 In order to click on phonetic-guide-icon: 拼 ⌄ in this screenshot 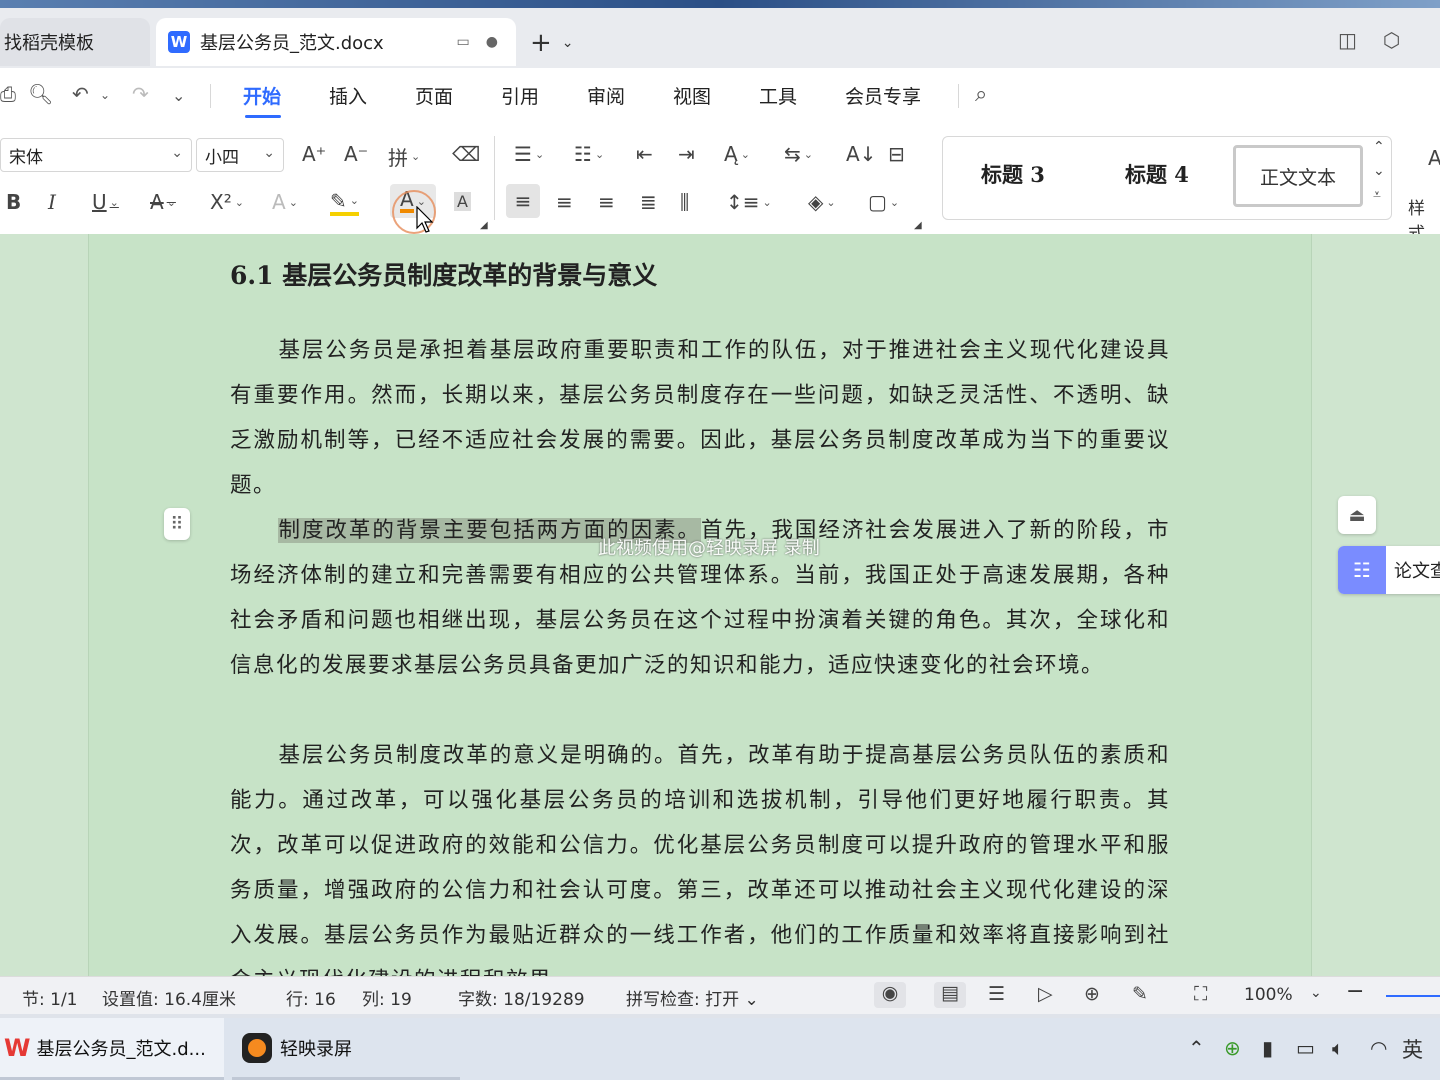, I will do `click(404, 156)`.